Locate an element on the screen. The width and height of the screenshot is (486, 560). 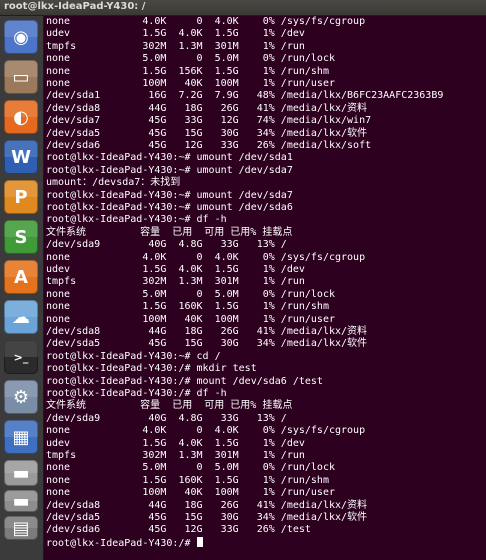
terminal-line-text: umount：/devsda7：未找到 is located at coordinates (113, 183).